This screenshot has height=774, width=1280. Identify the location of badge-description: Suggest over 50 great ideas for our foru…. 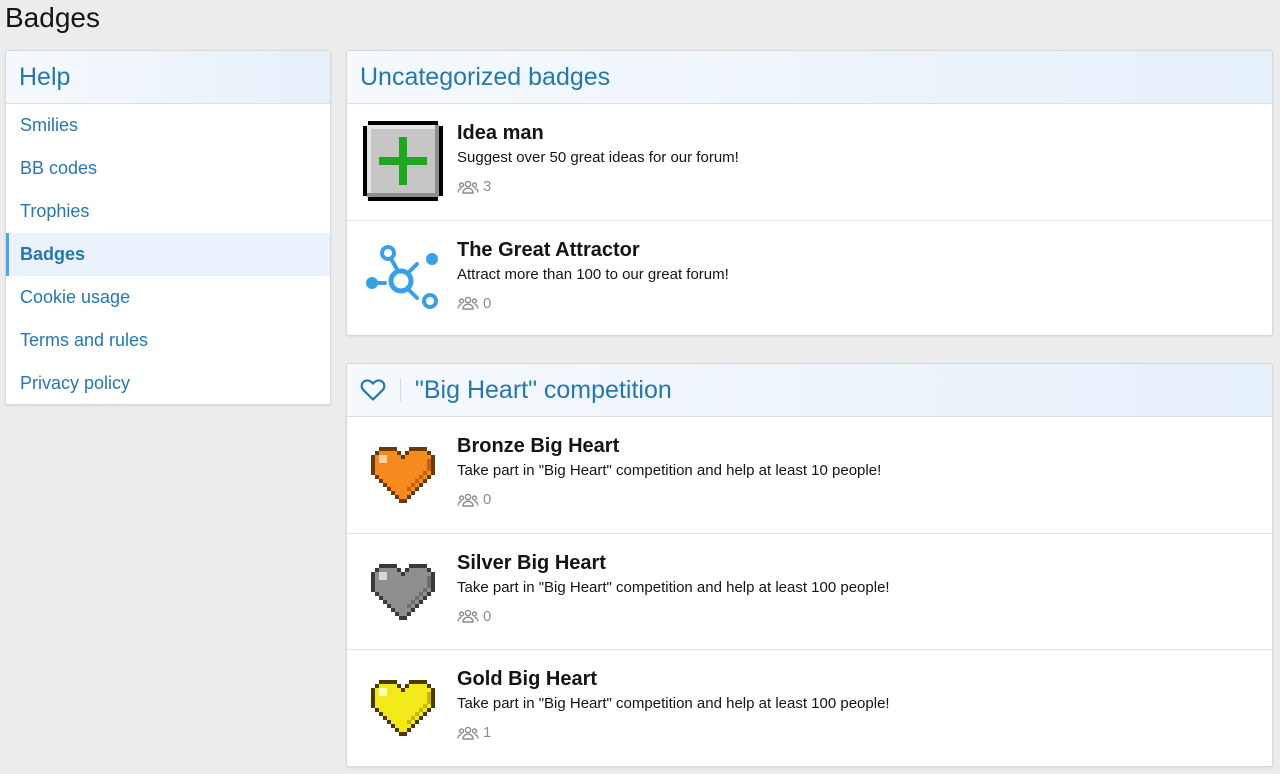
(598, 157).